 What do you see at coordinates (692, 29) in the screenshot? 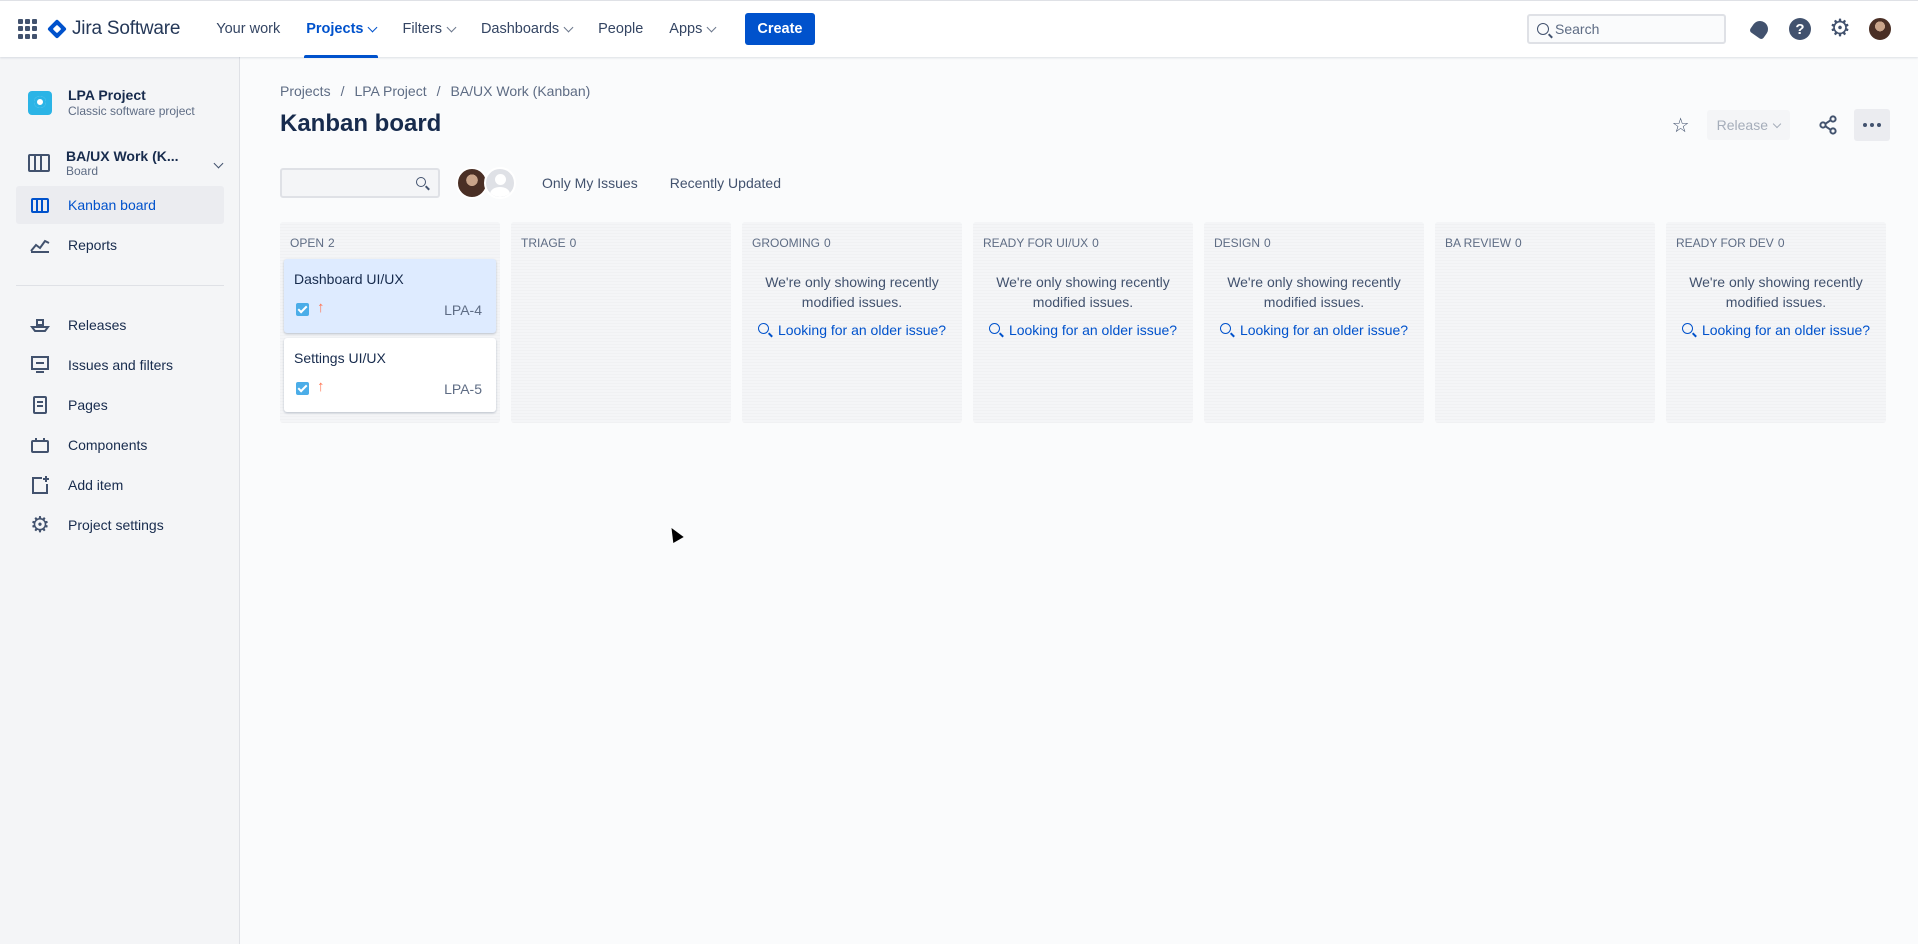
I see `nav-apps: Apps` at bounding box center [692, 29].